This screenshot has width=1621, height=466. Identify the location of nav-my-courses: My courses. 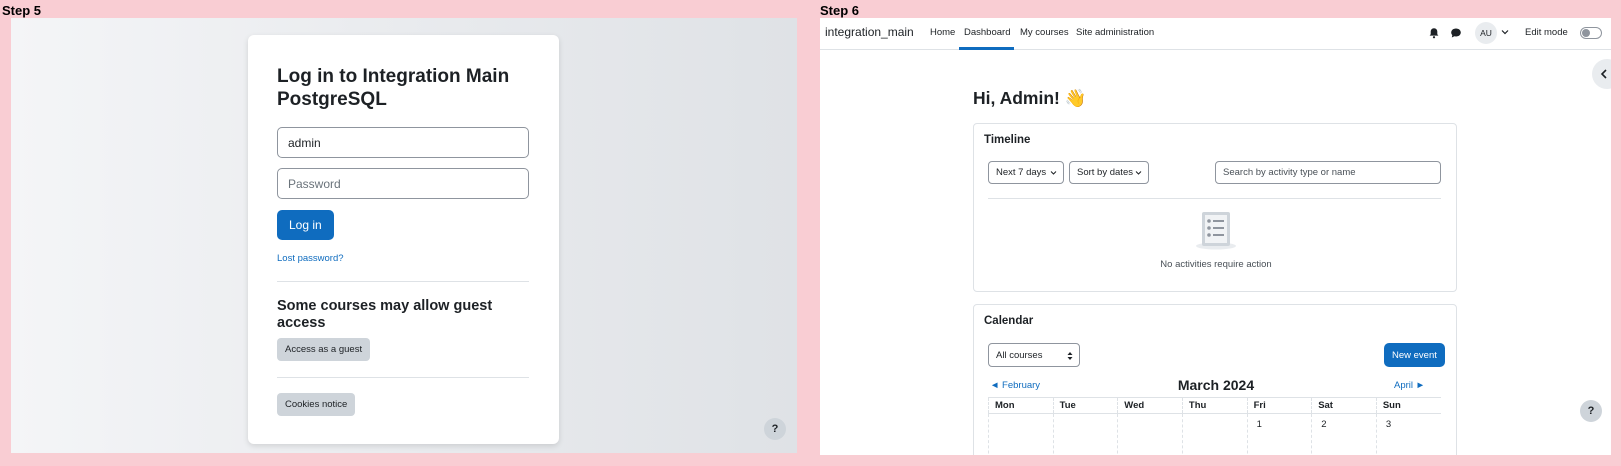
(1044, 32).